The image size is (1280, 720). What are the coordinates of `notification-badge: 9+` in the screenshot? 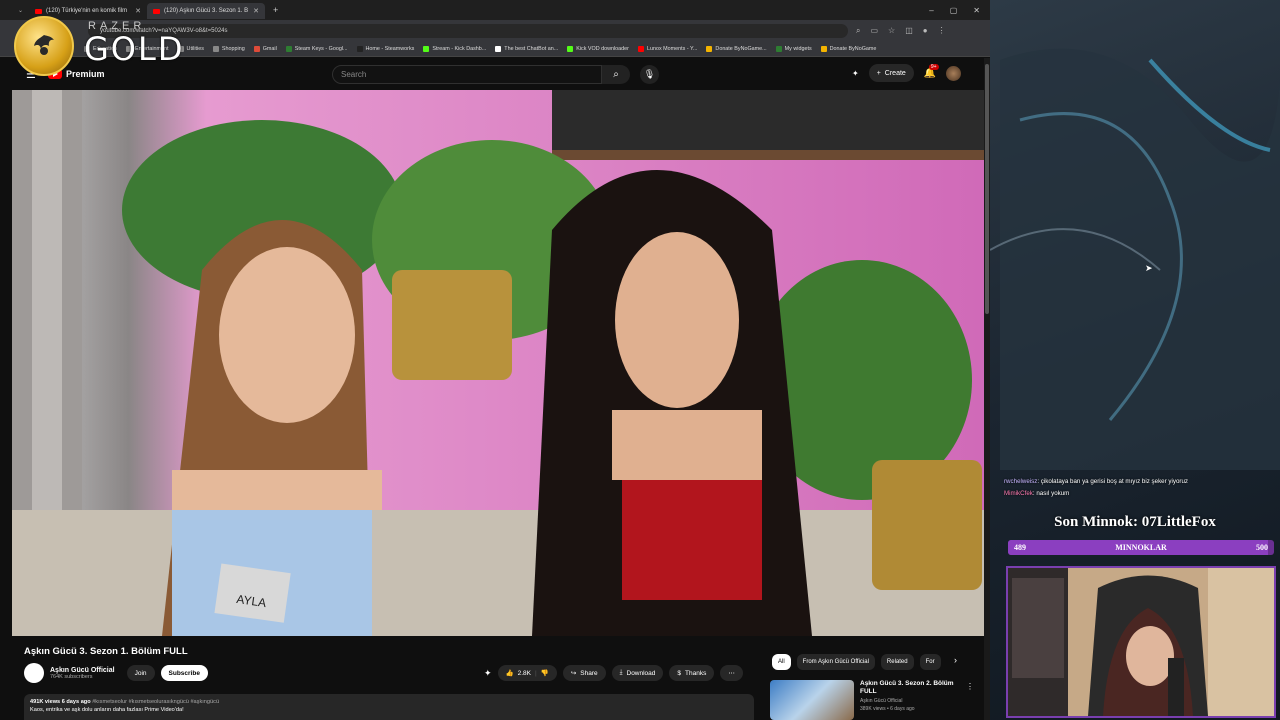 It's located at (933, 66).